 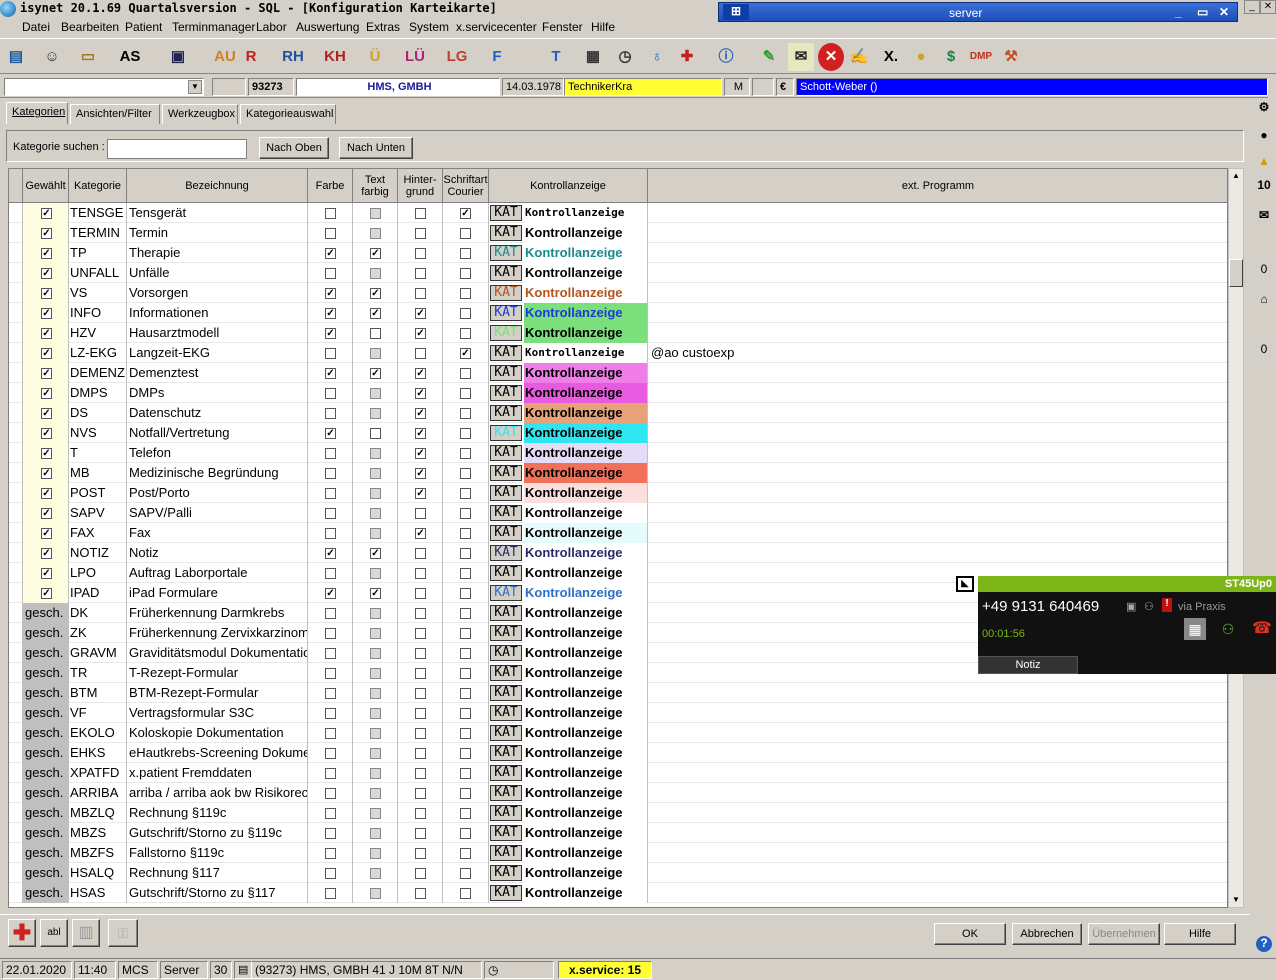 I want to click on patient-select-dropdown: ▼, so click(x=104, y=87).